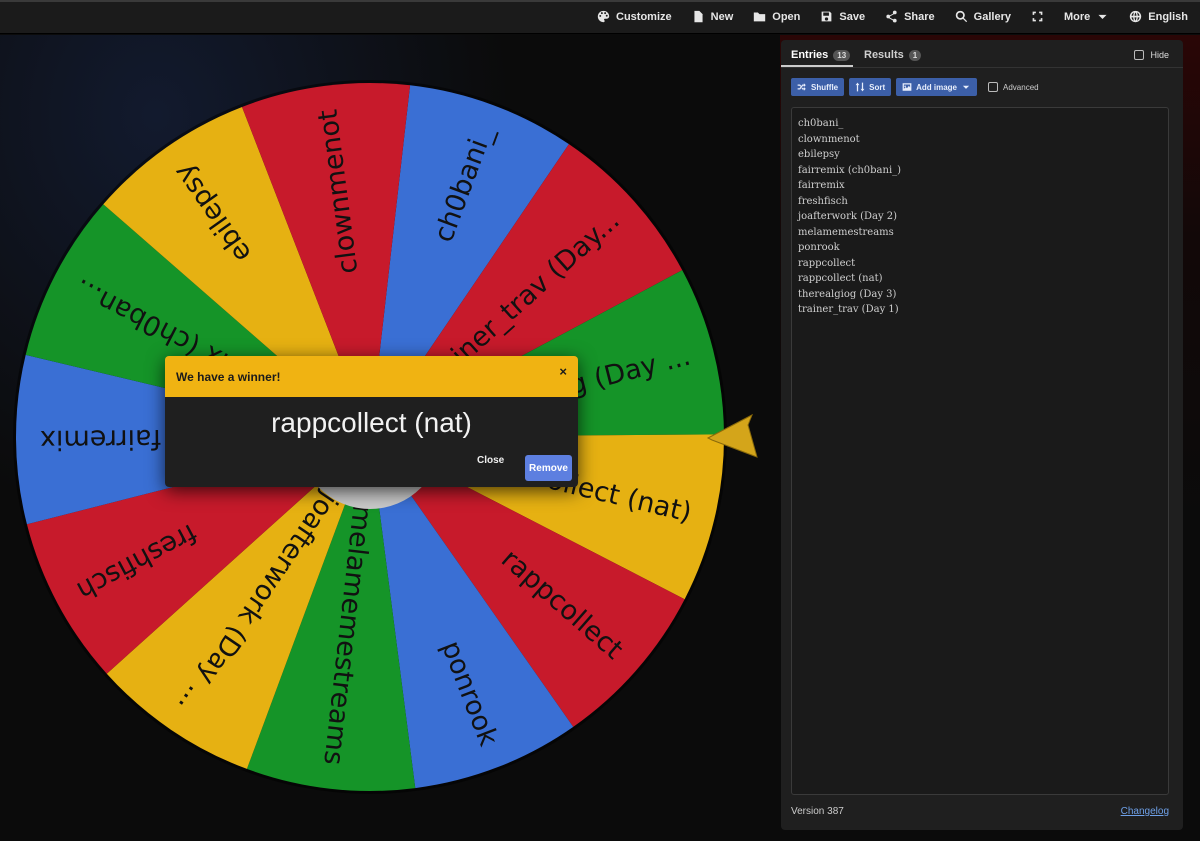 This screenshot has width=1200, height=841. Describe the element at coordinates (371, 442) in the screenshot. I see `dialog-body: rappcollect (nat) Close Remove` at that location.